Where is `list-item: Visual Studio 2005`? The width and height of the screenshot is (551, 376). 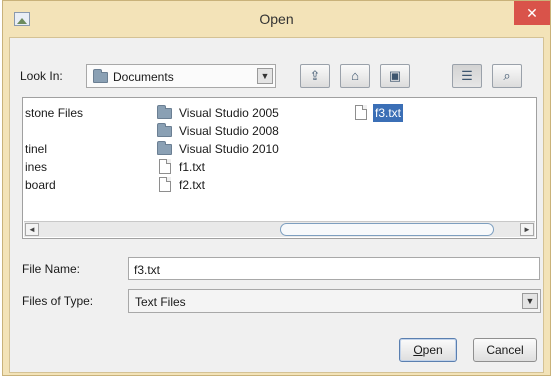 list-item: Visual Studio 2005 is located at coordinates (237, 113).